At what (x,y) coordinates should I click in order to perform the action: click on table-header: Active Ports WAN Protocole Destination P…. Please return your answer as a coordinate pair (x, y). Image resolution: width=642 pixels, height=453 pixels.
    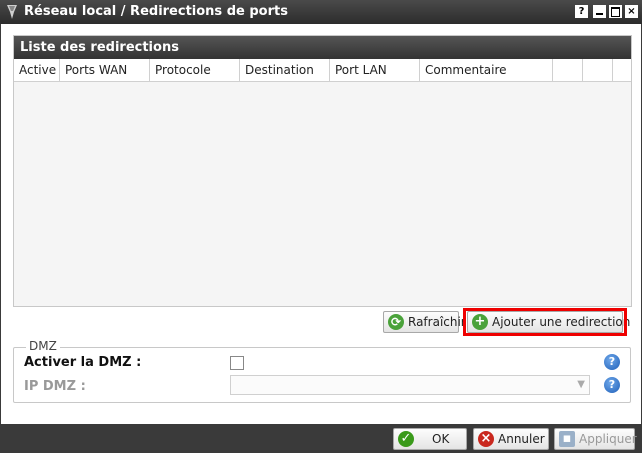
    Looking at the image, I should click on (322, 70).